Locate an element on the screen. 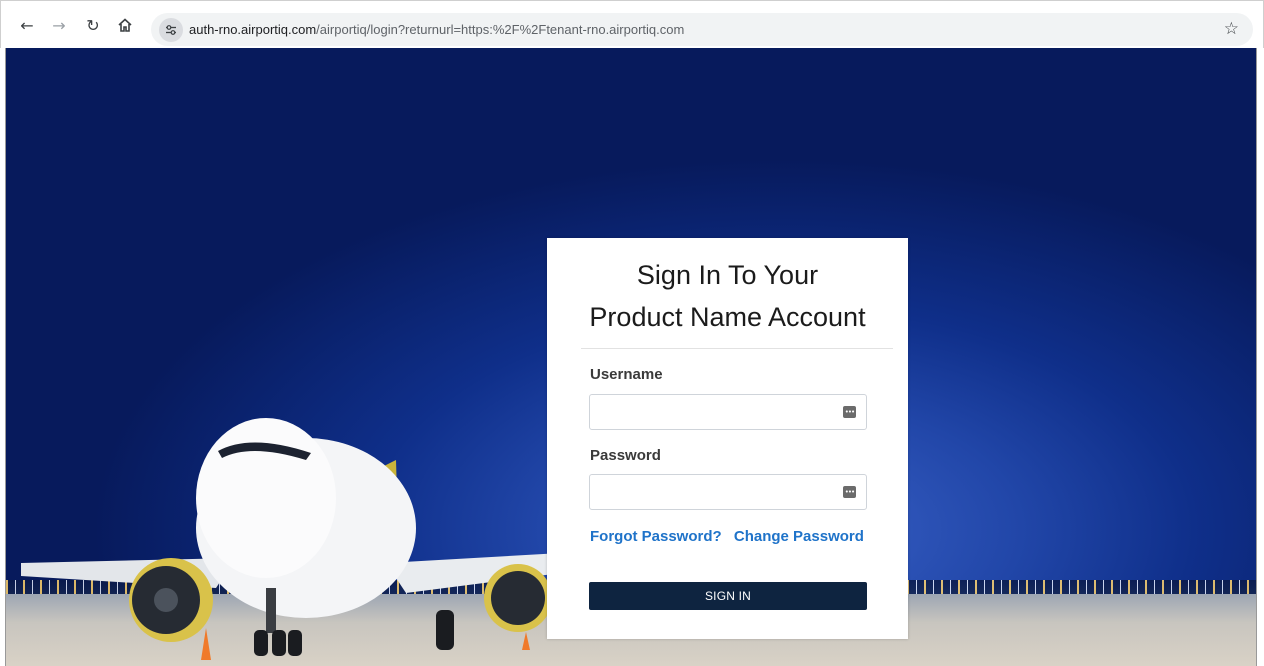  forgot-password-link: Forgot Password? is located at coordinates (656, 536).